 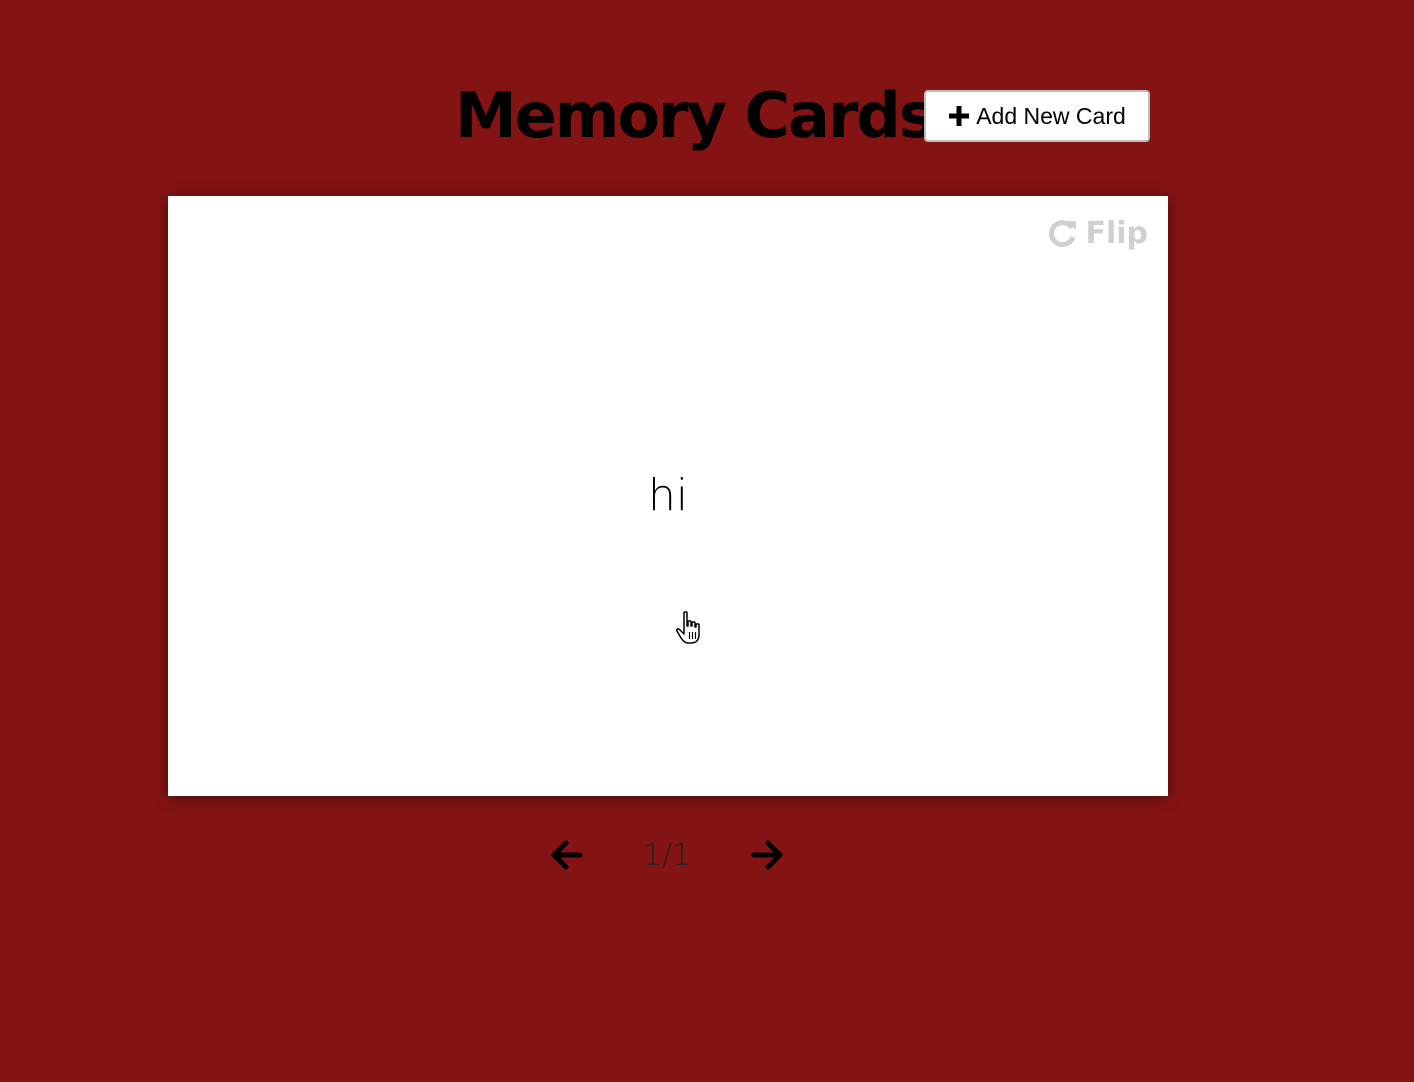 What do you see at coordinates (707, 856) in the screenshot?
I see `card-navigation: 1/1` at bounding box center [707, 856].